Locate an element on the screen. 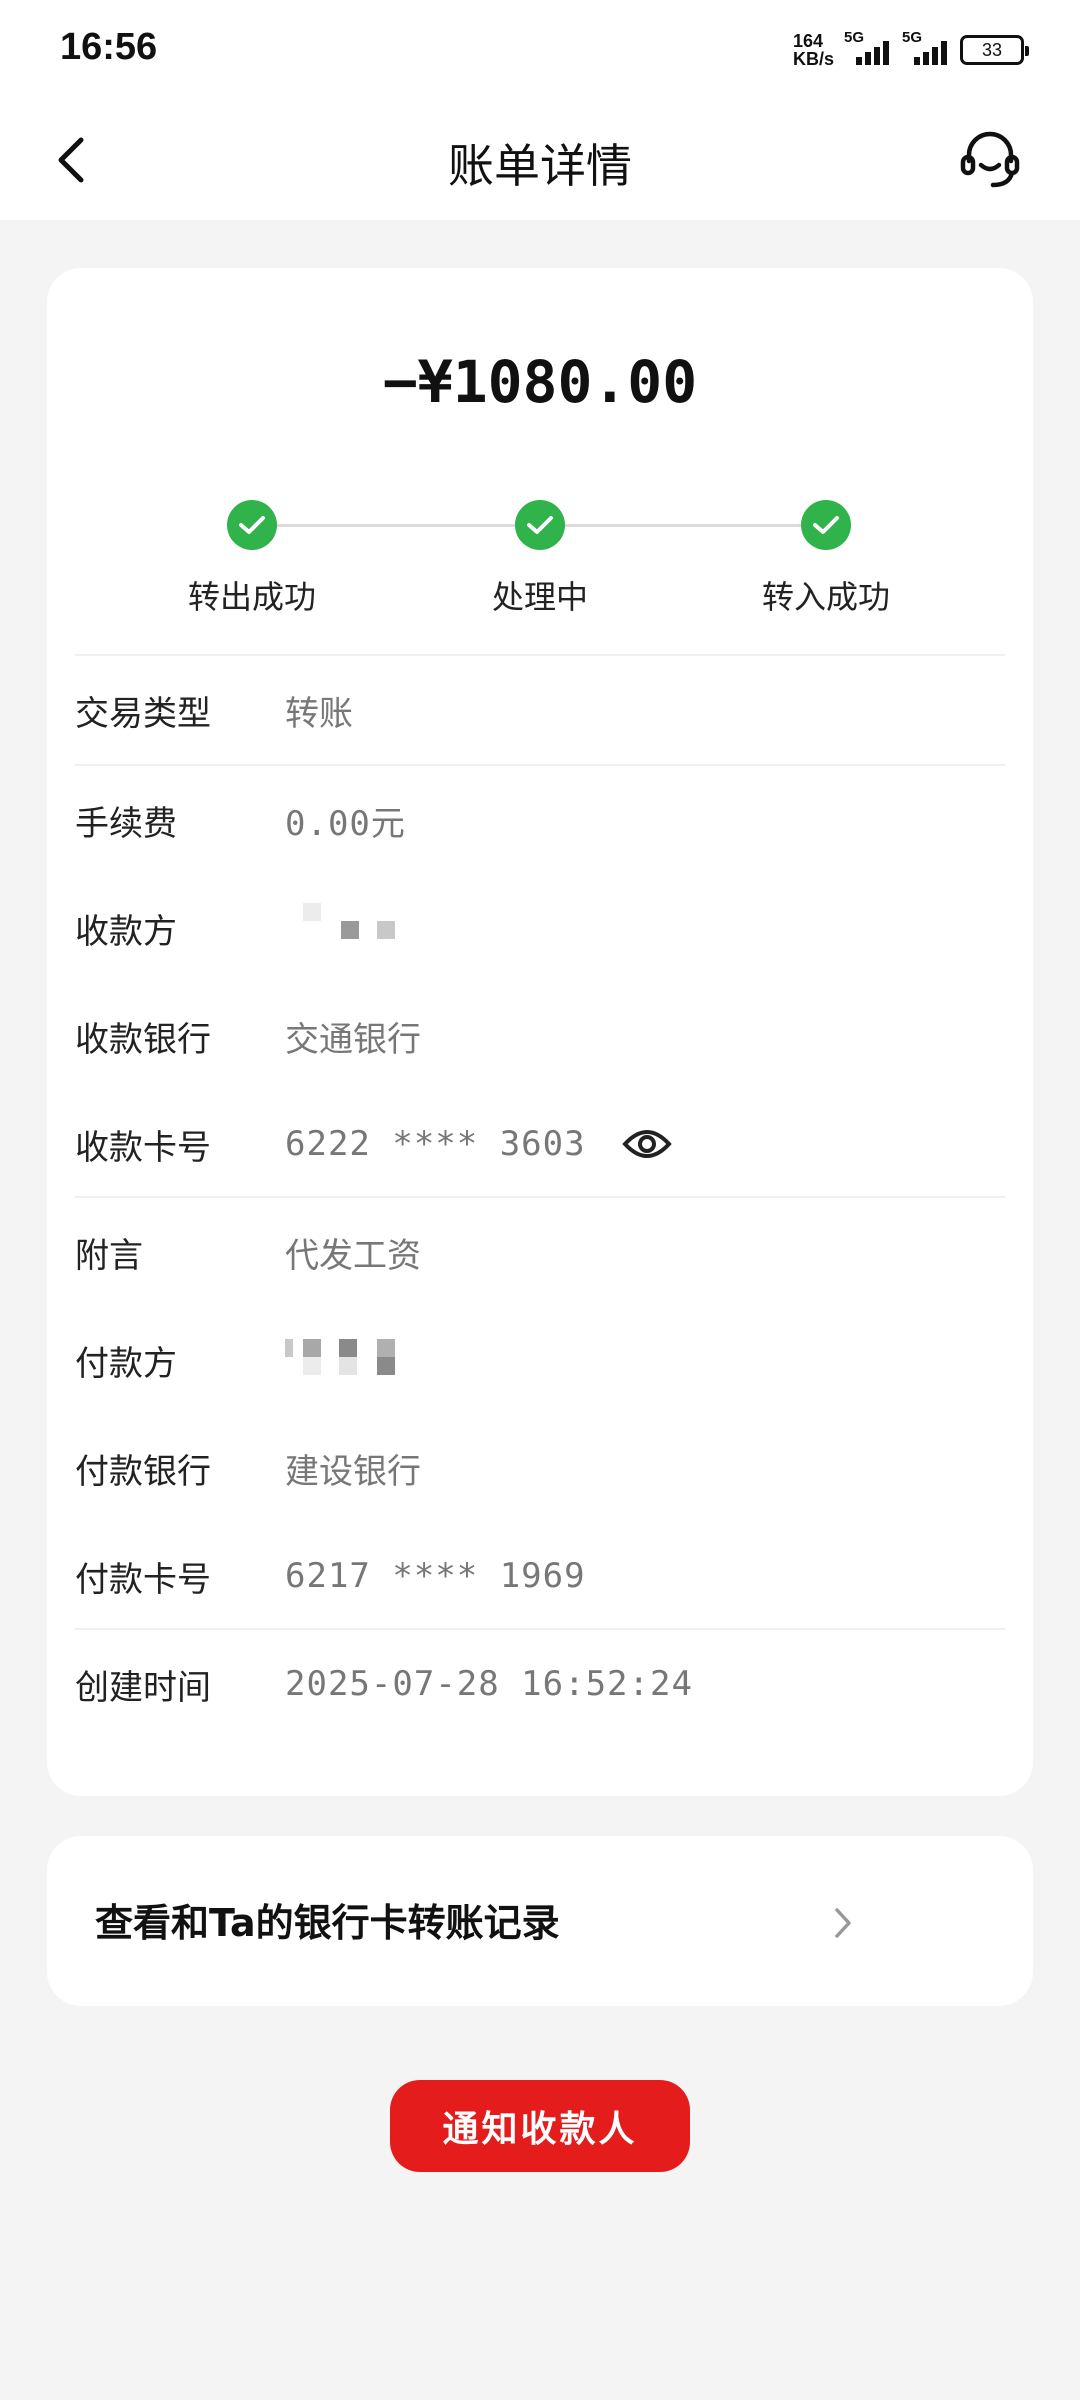  network-speed-value: 164 is located at coordinates (808, 41).